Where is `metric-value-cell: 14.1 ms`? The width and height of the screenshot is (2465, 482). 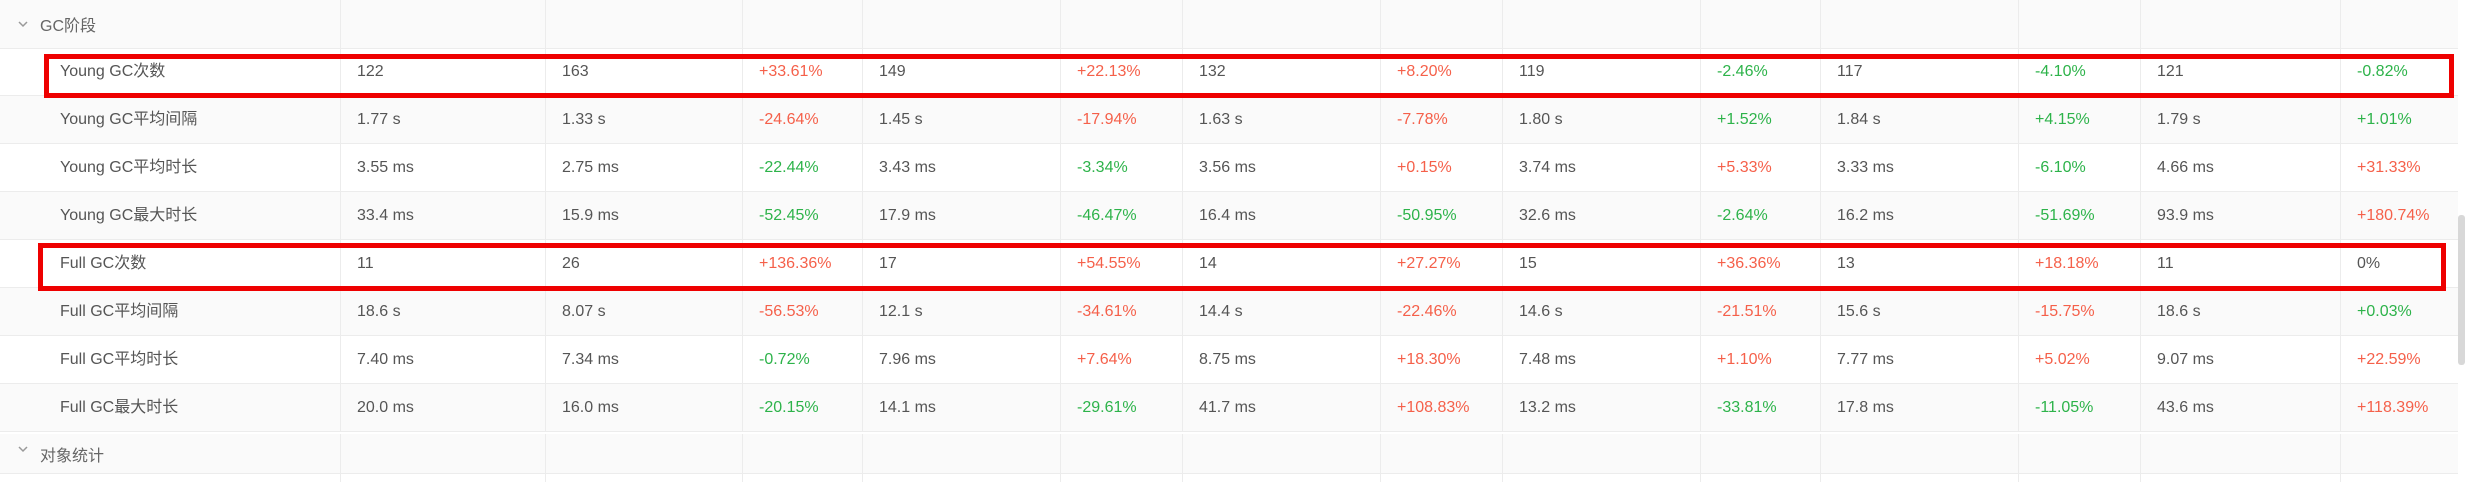 metric-value-cell: 14.1 ms is located at coordinates (961, 407).